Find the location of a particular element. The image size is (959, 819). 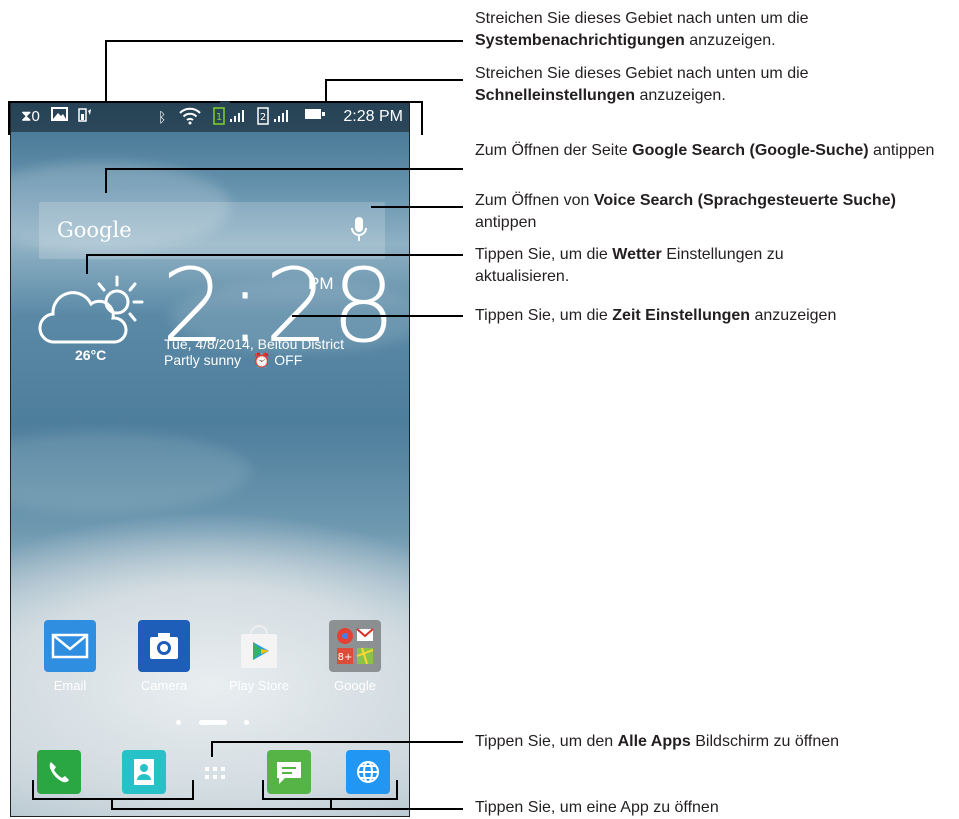

app-email: Email is located at coordinates (70, 656).